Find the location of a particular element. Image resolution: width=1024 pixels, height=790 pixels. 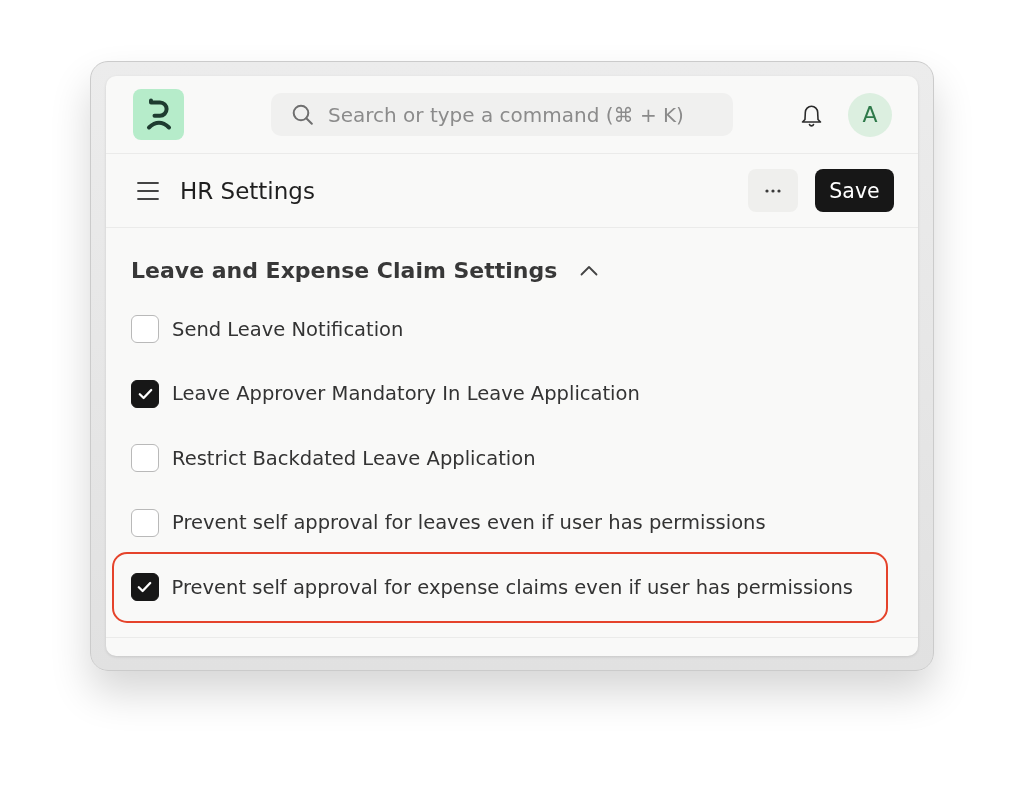

search-icon is located at coordinates (302, 114).